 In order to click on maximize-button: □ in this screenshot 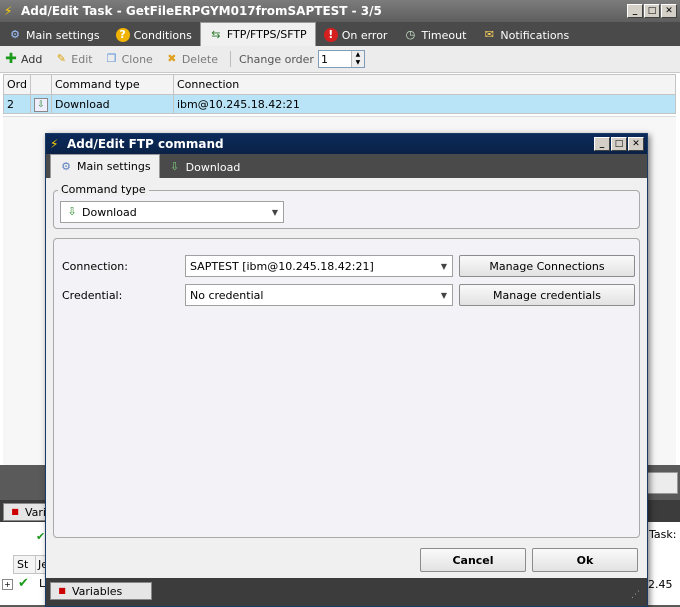, I will do `click(652, 11)`.